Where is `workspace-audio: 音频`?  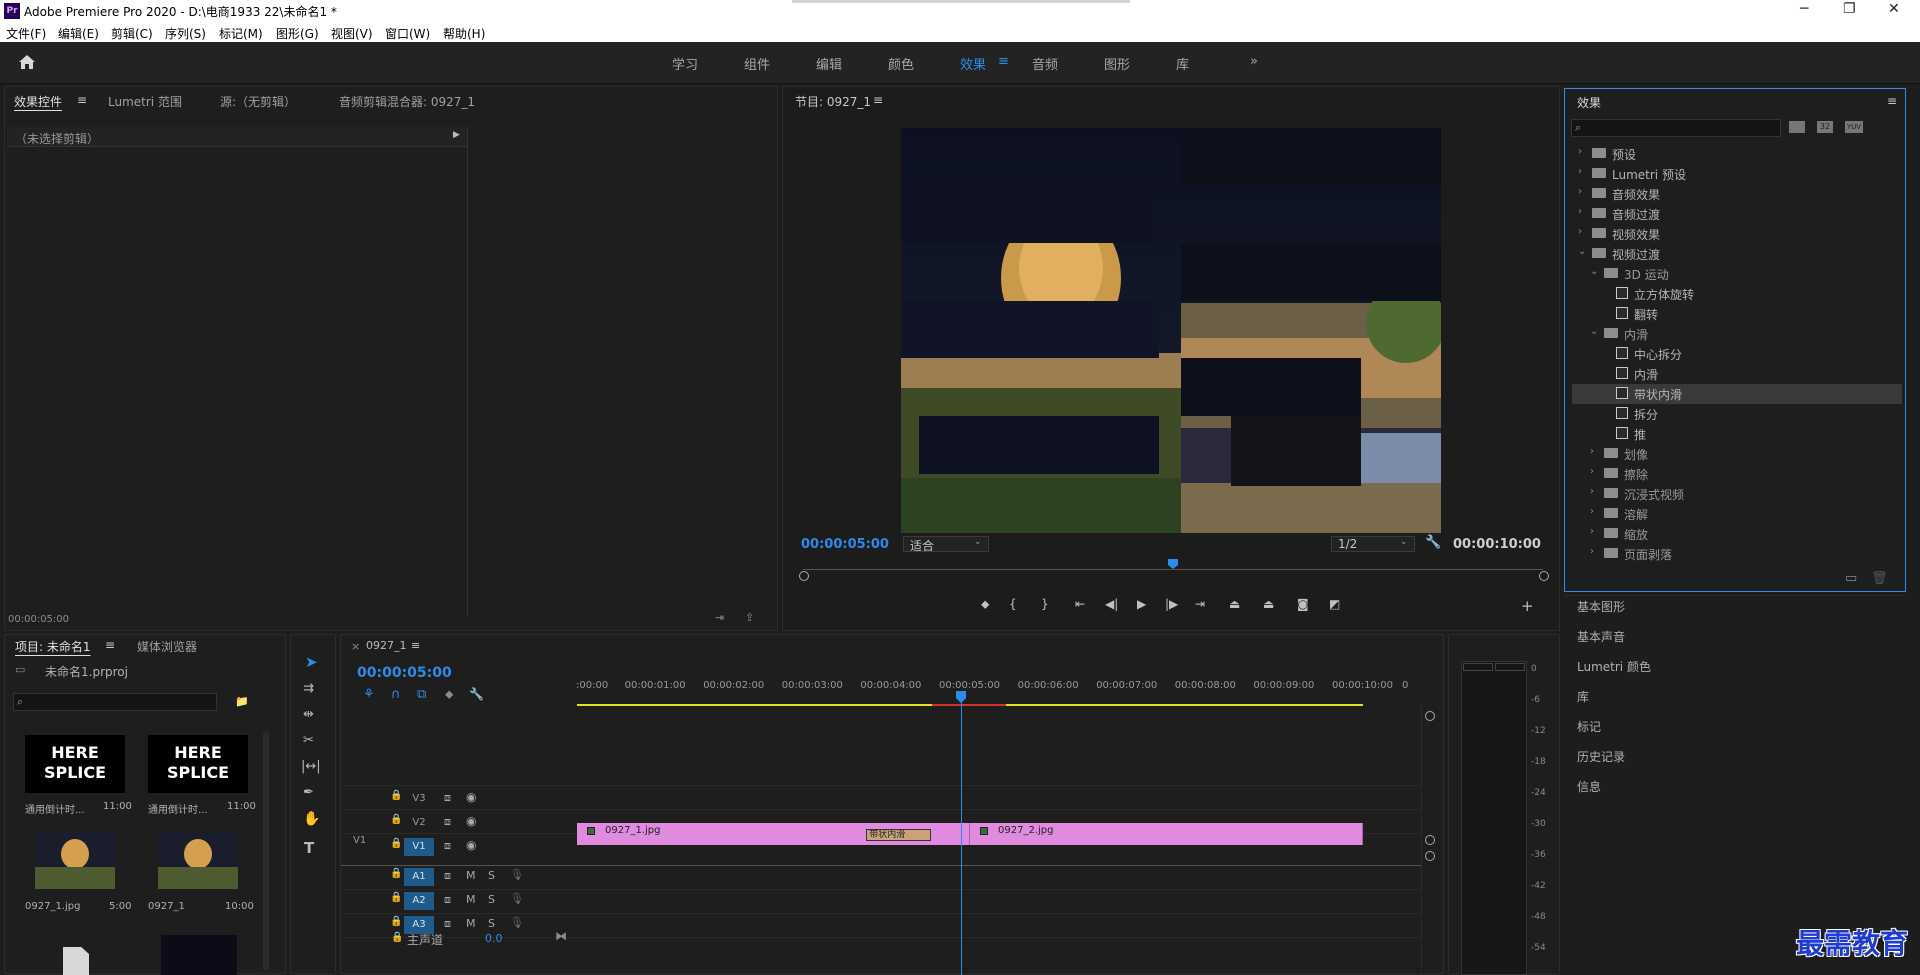
workspace-audio: 音频 is located at coordinates (1045, 63).